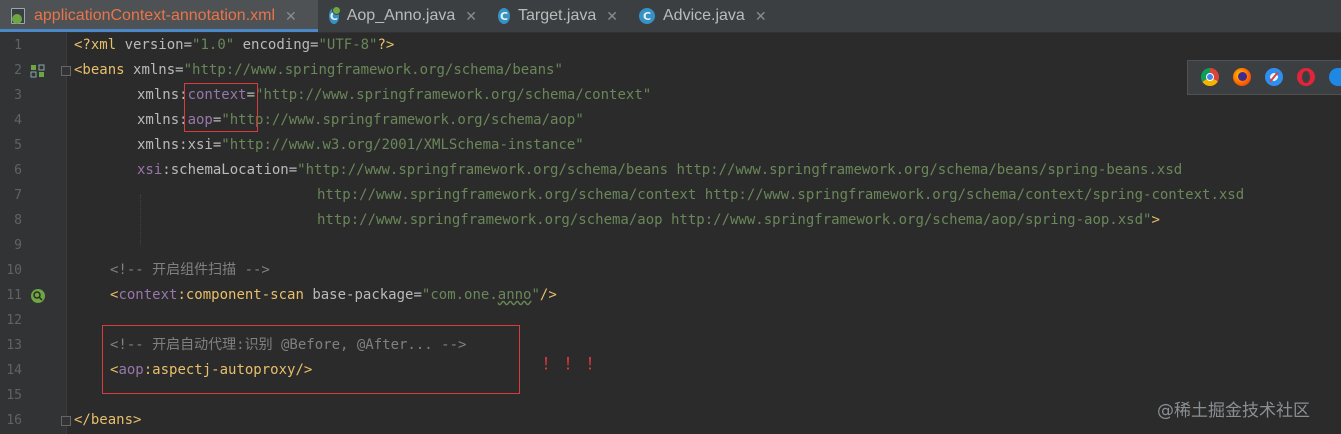  Describe the element at coordinates (245, 295) in the screenshot. I see `tag-name: :component-scan` at that location.